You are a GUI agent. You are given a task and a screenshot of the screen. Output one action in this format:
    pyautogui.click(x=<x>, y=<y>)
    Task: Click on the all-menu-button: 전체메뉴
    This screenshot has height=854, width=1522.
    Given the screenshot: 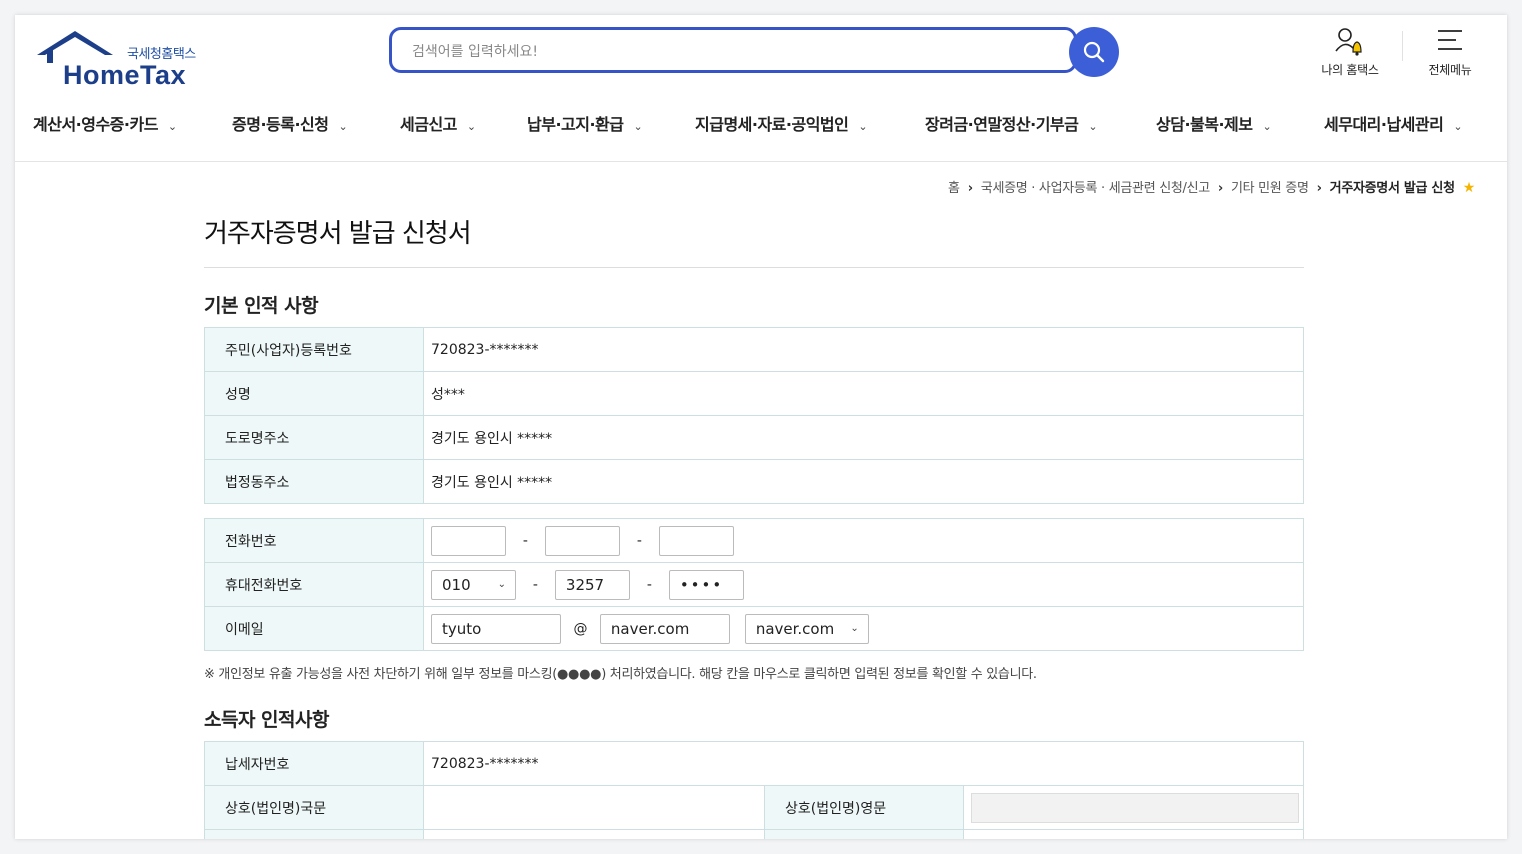 What is the action you would take?
    pyautogui.click(x=1450, y=51)
    